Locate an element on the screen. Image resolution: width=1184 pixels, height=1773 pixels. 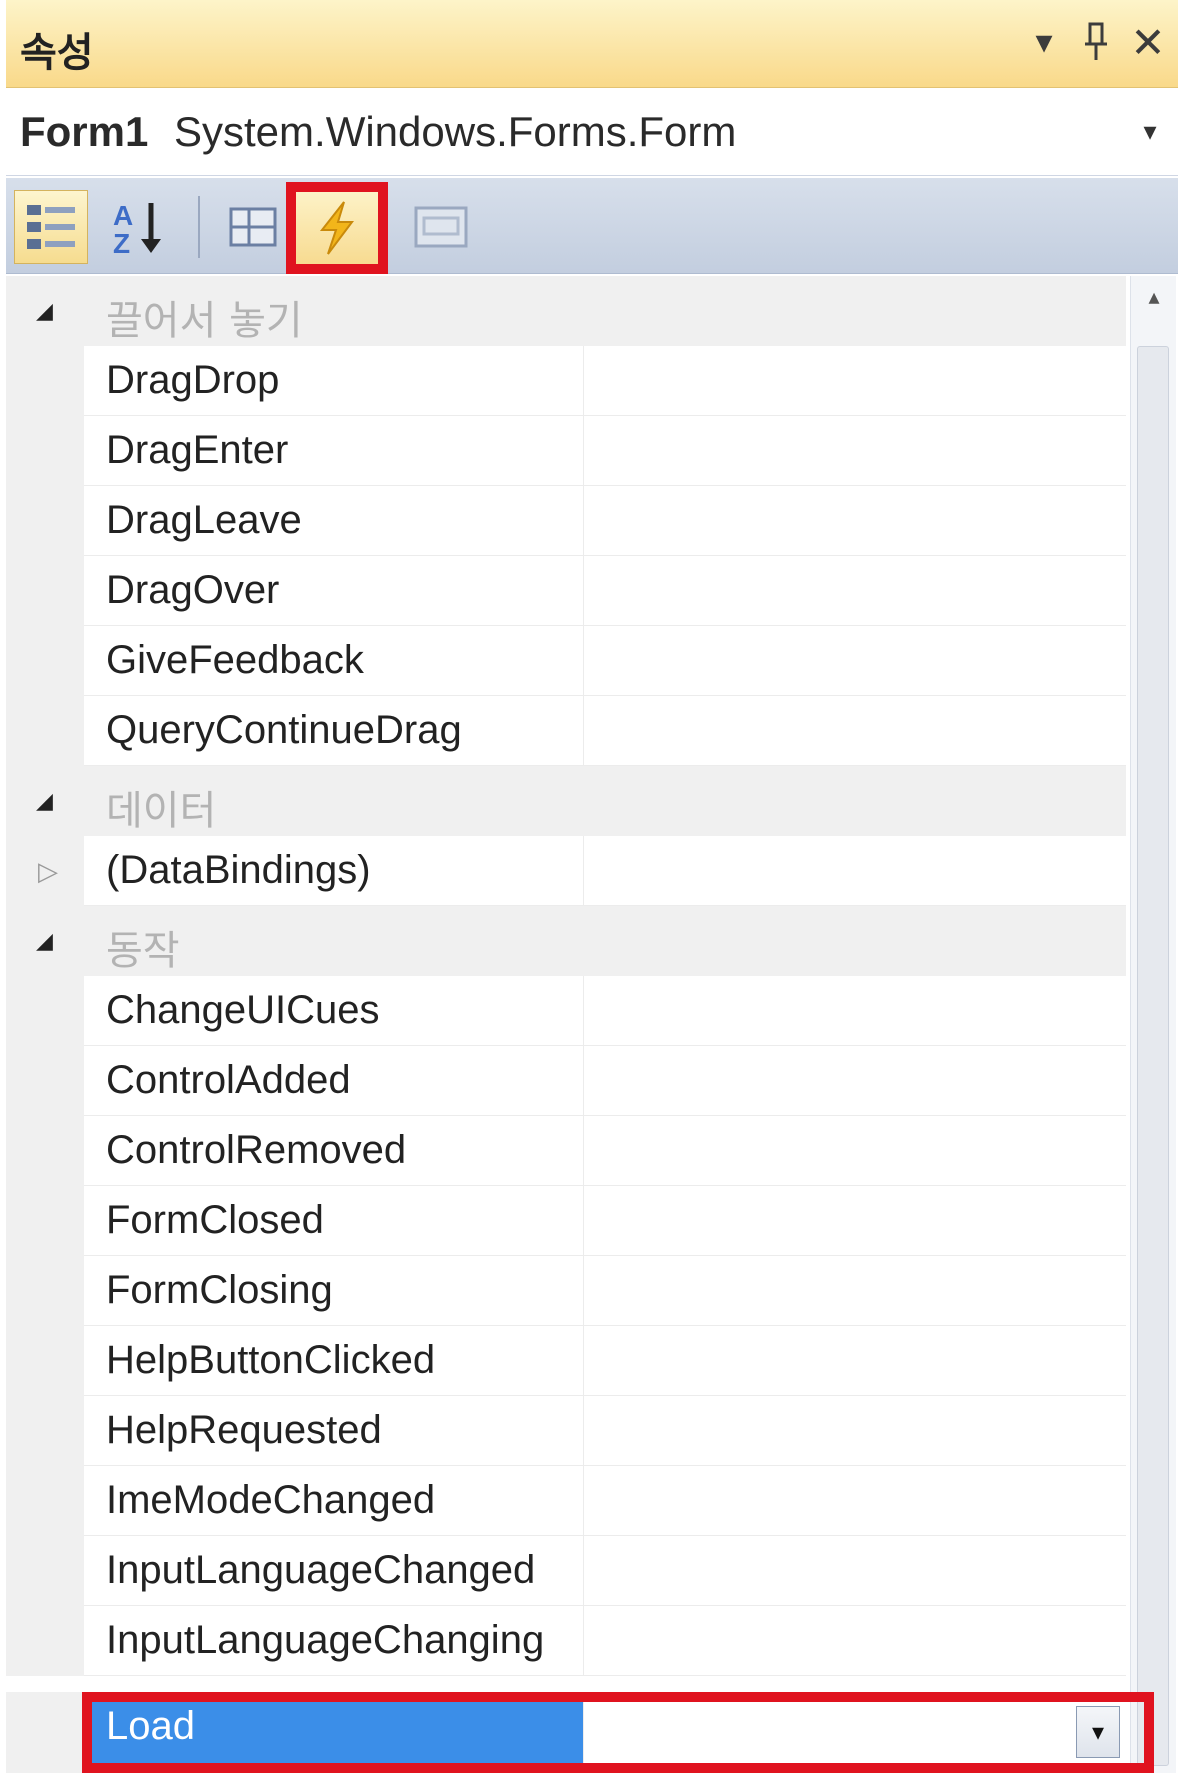
event-row-formclosed: FormClosed is located at coordinates (566, 1221).